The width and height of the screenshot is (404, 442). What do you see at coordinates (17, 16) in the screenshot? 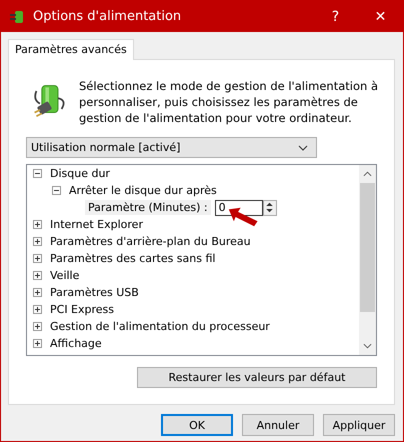
I see `power-plug-icon` at bounding box center [17, 16].